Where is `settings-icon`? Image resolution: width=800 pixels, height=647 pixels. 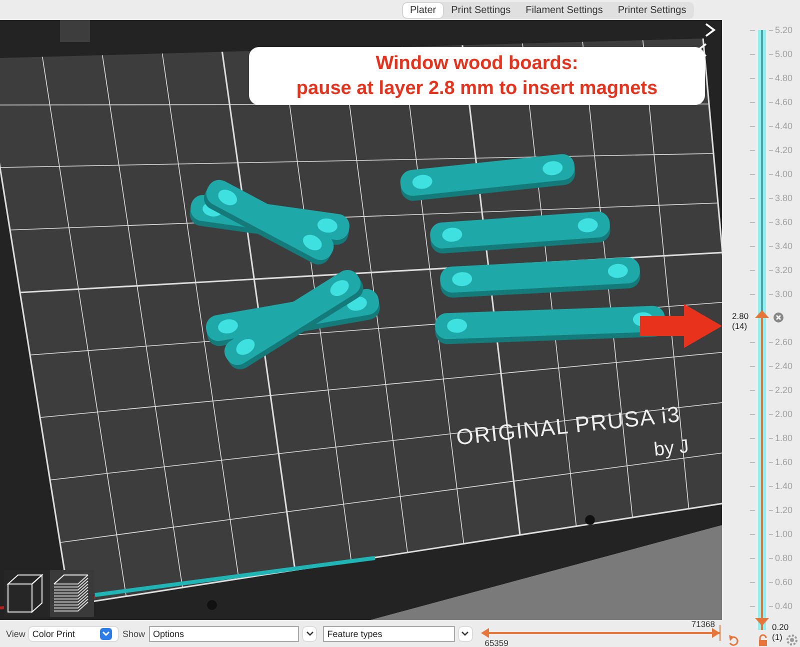 settings-icon is located at coordinates (792, 640).